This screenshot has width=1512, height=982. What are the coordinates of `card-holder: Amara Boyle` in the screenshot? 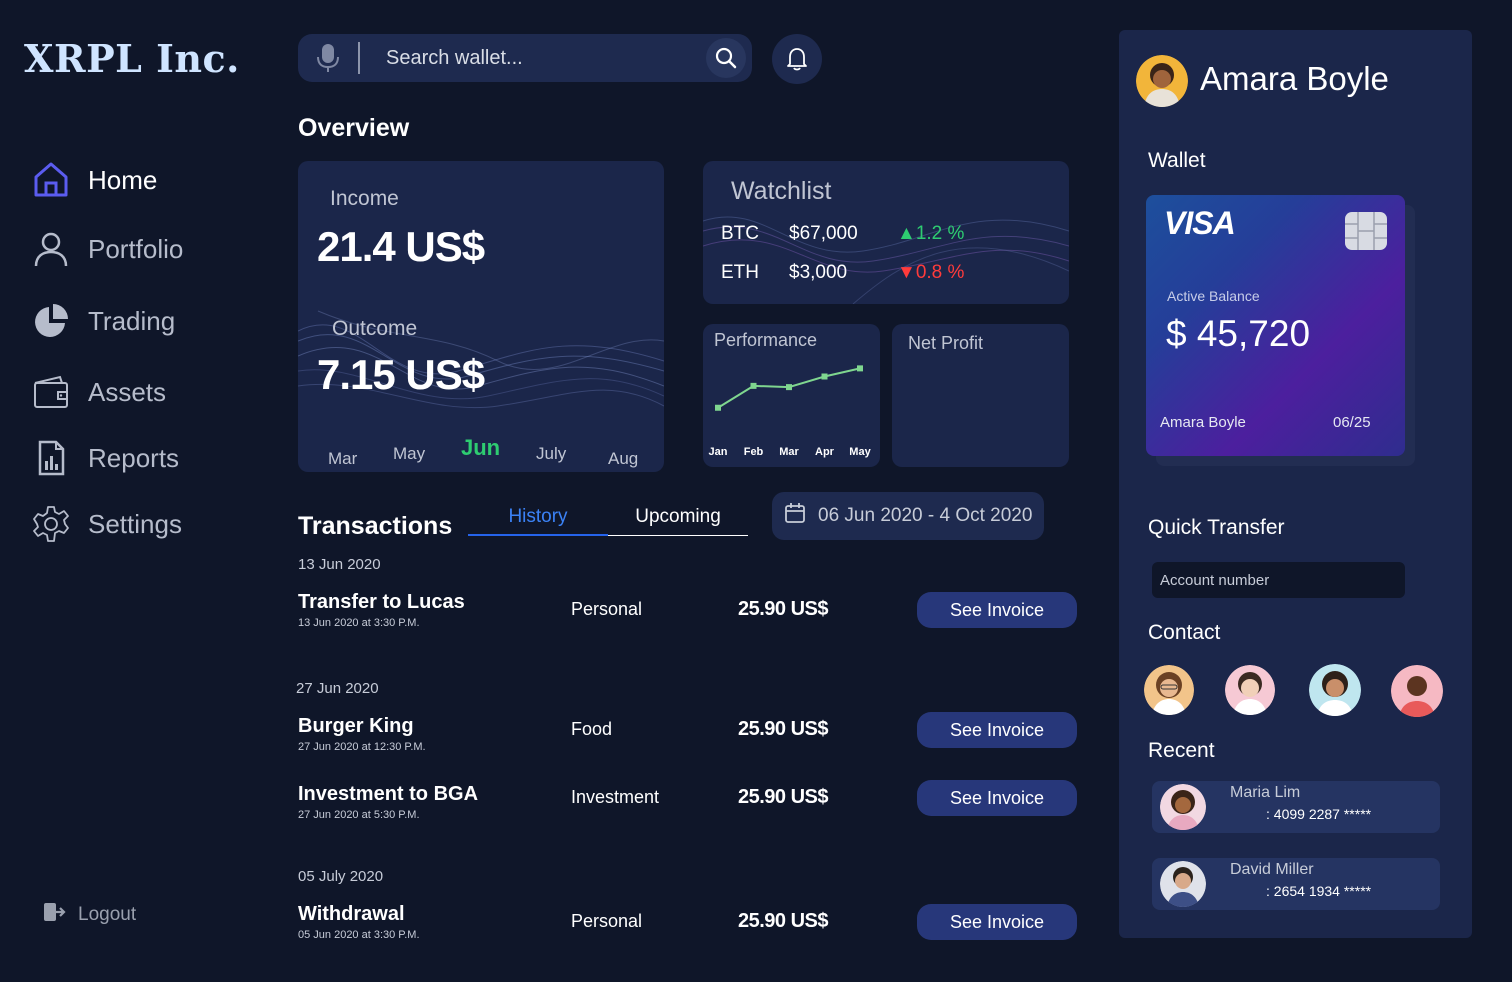 It's located at (1203, 422).